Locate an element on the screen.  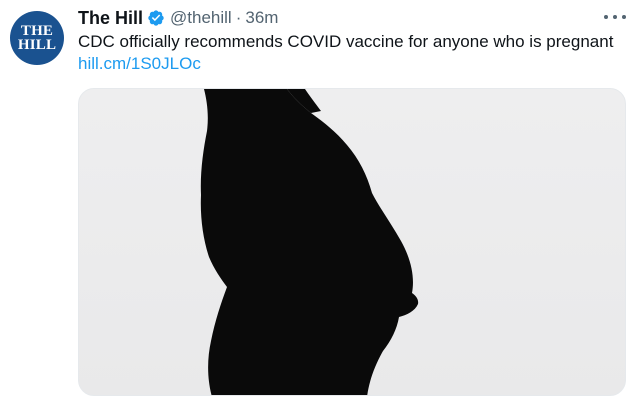
timestamp: 36m is located at coordinates (261, 18).